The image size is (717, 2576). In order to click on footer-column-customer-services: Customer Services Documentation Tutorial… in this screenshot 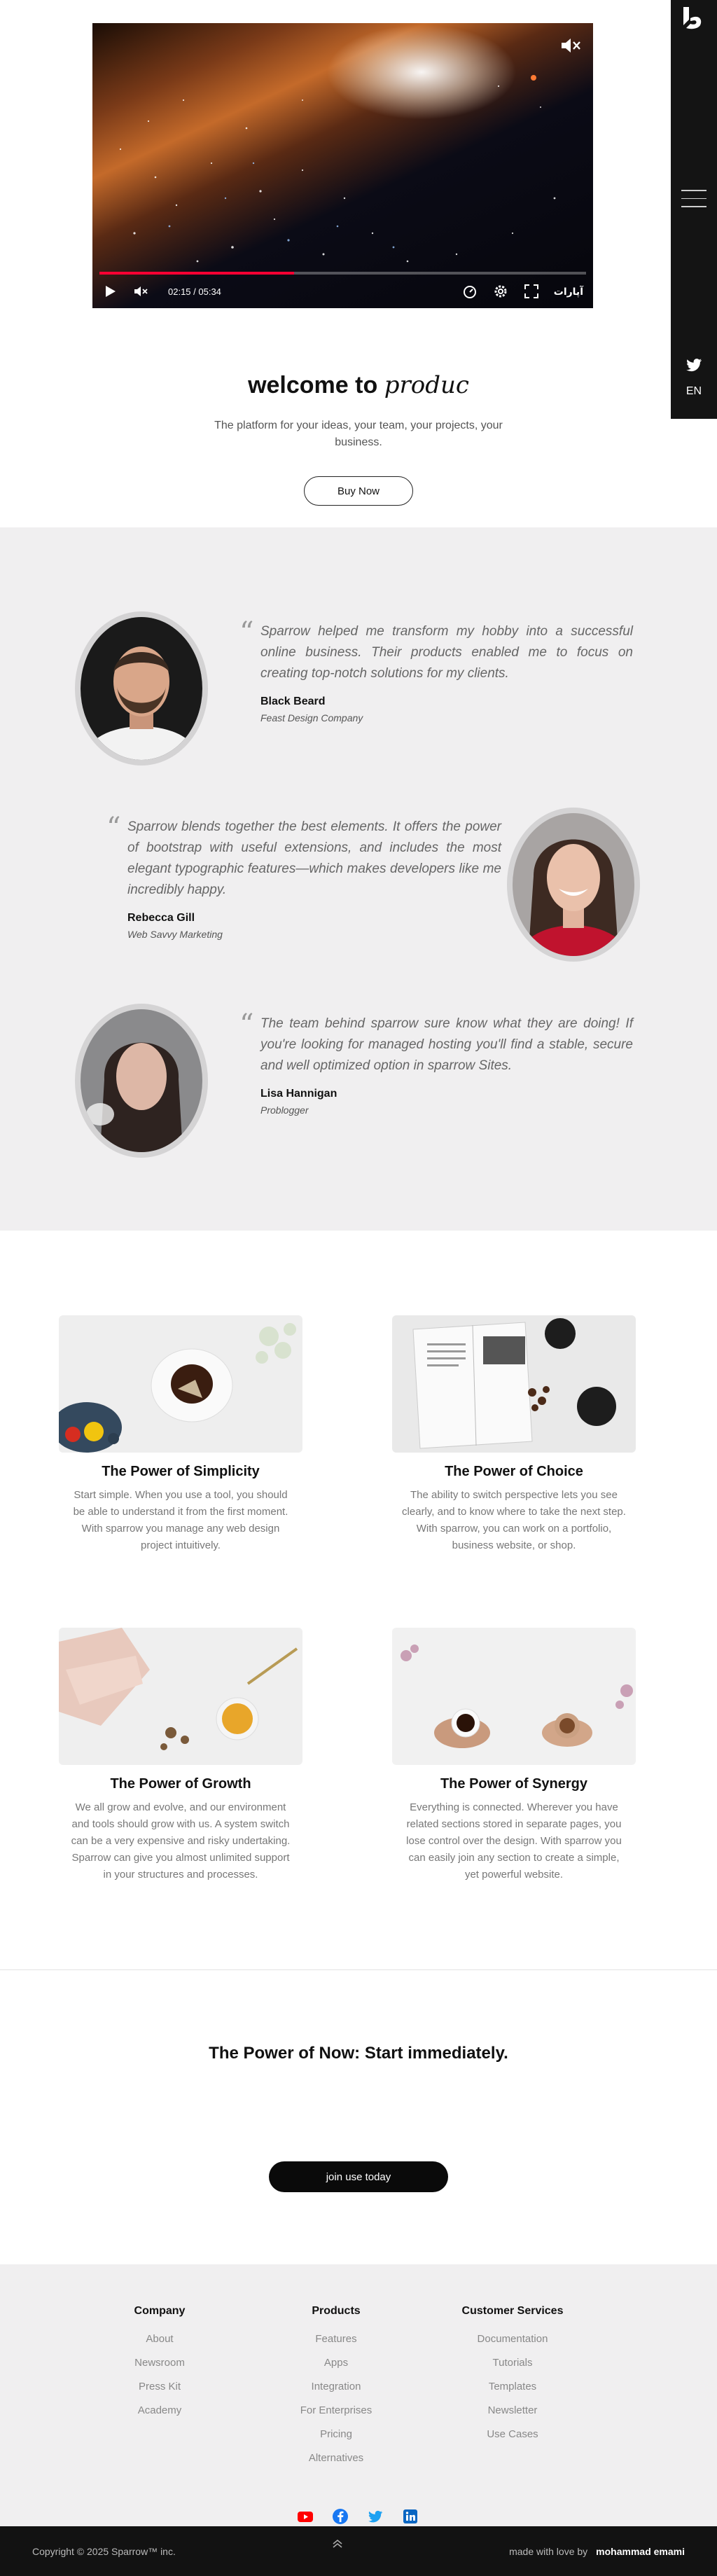, I will do `click(513, 2375)`.